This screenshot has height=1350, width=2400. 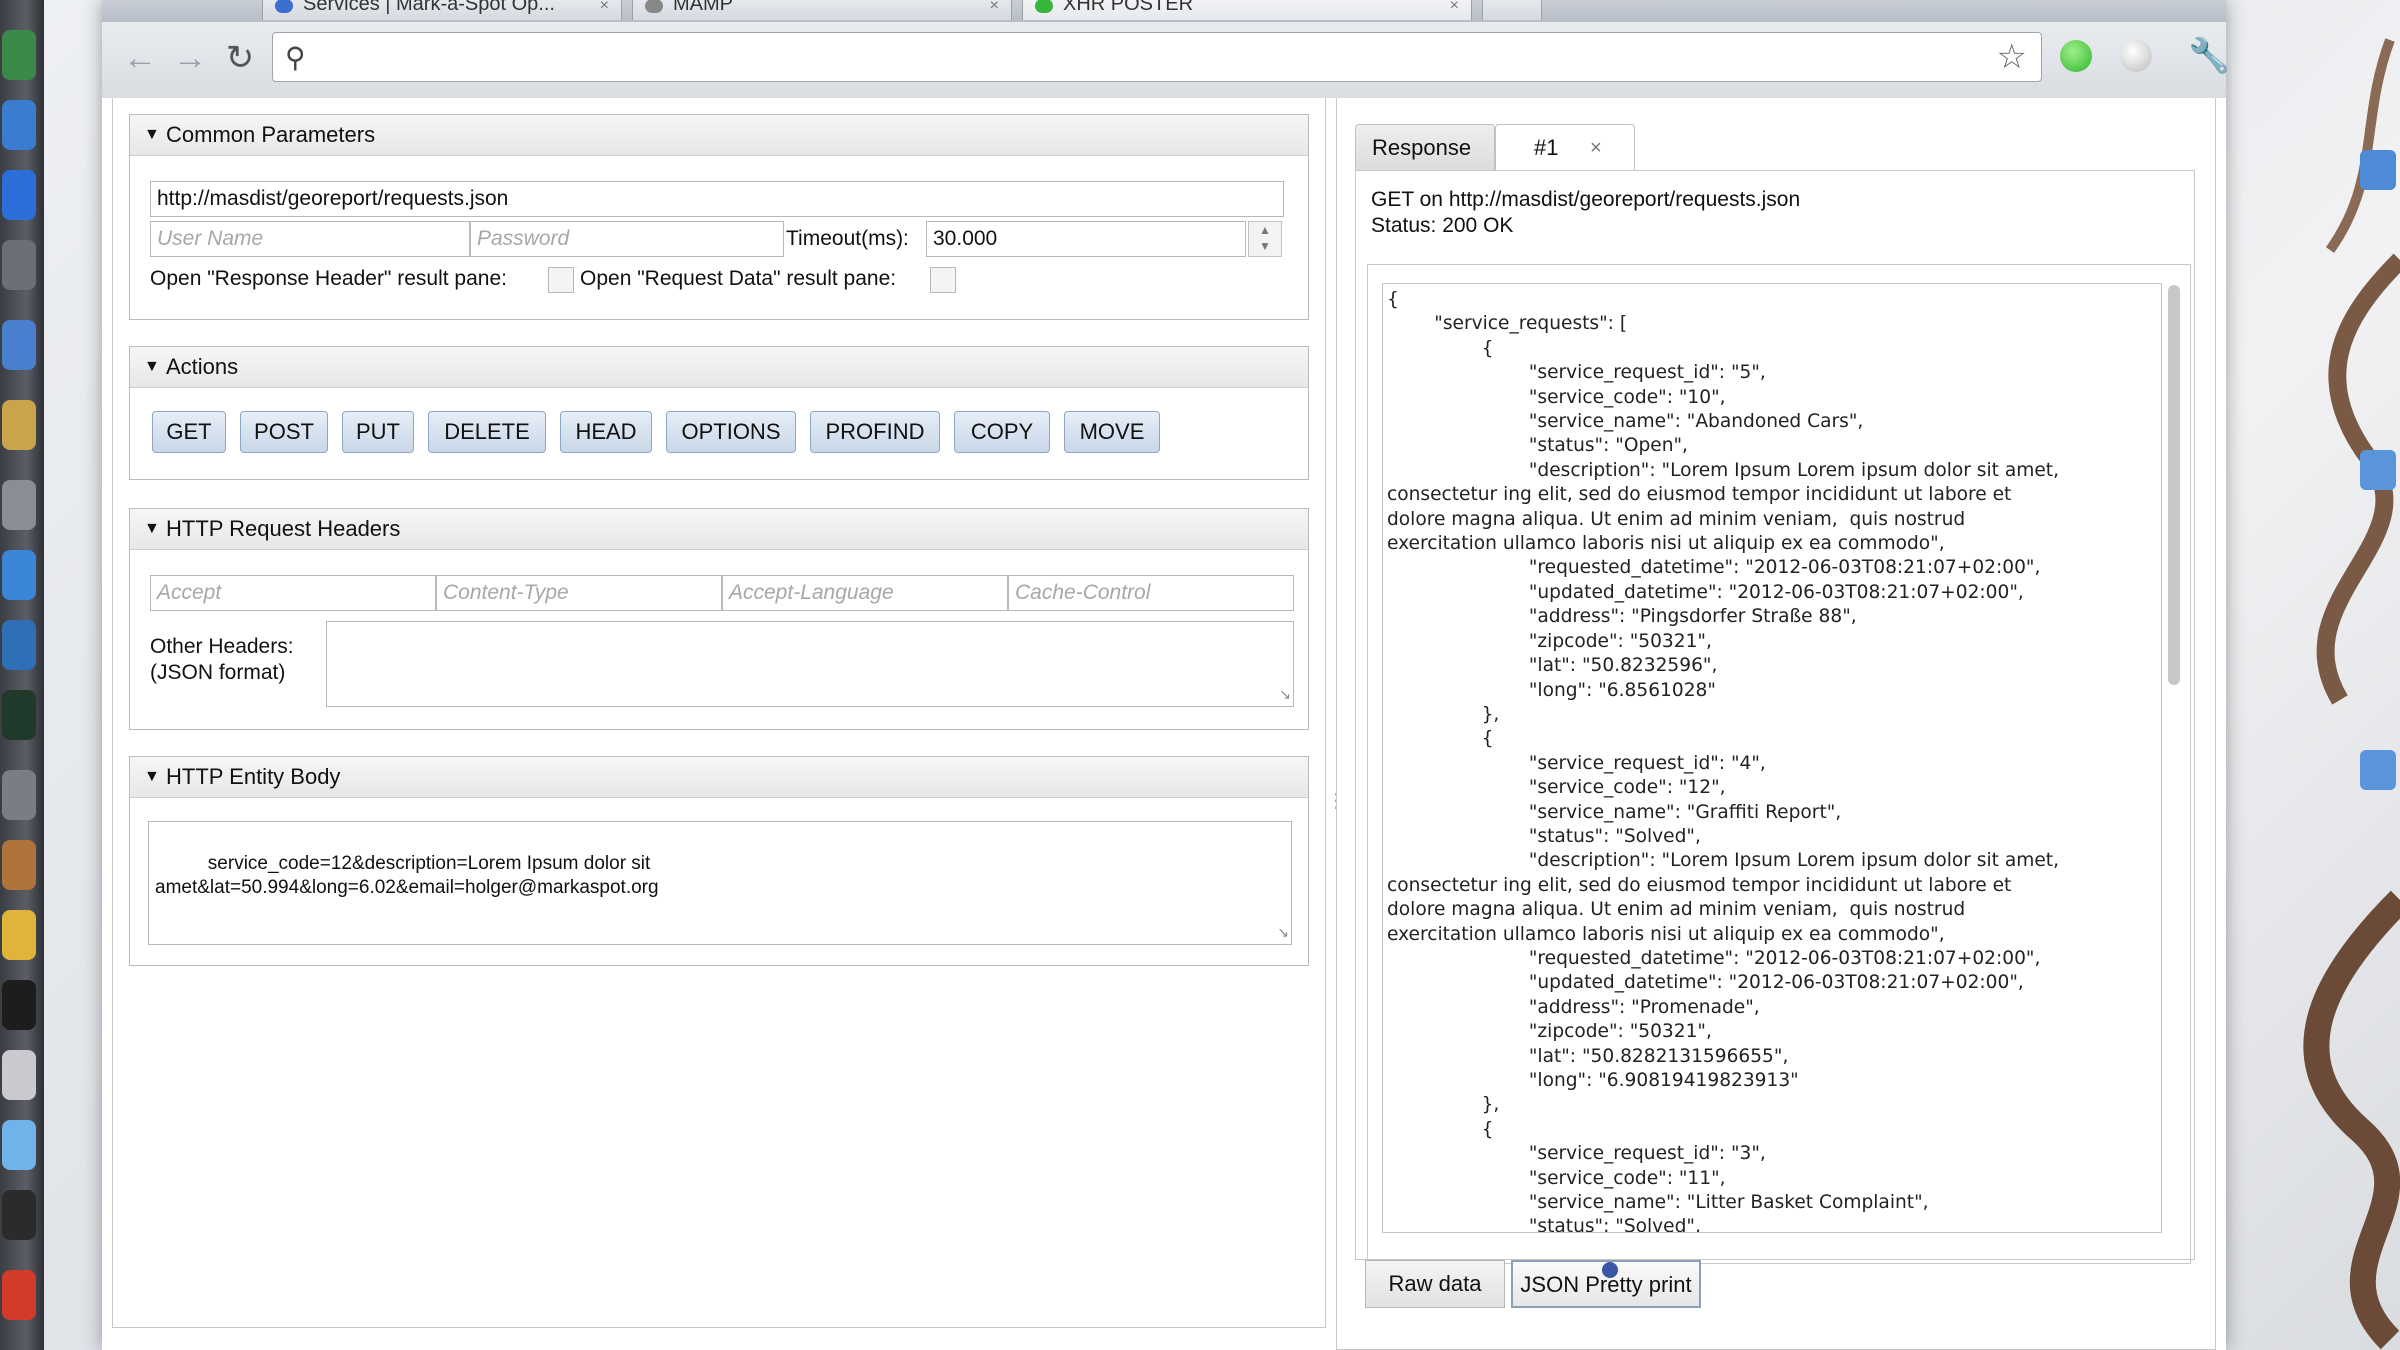 What do you see at coordinates (1002, 432) in the screenshot?
I see `copy-button: COPY` at bounding box center [1002, 432].